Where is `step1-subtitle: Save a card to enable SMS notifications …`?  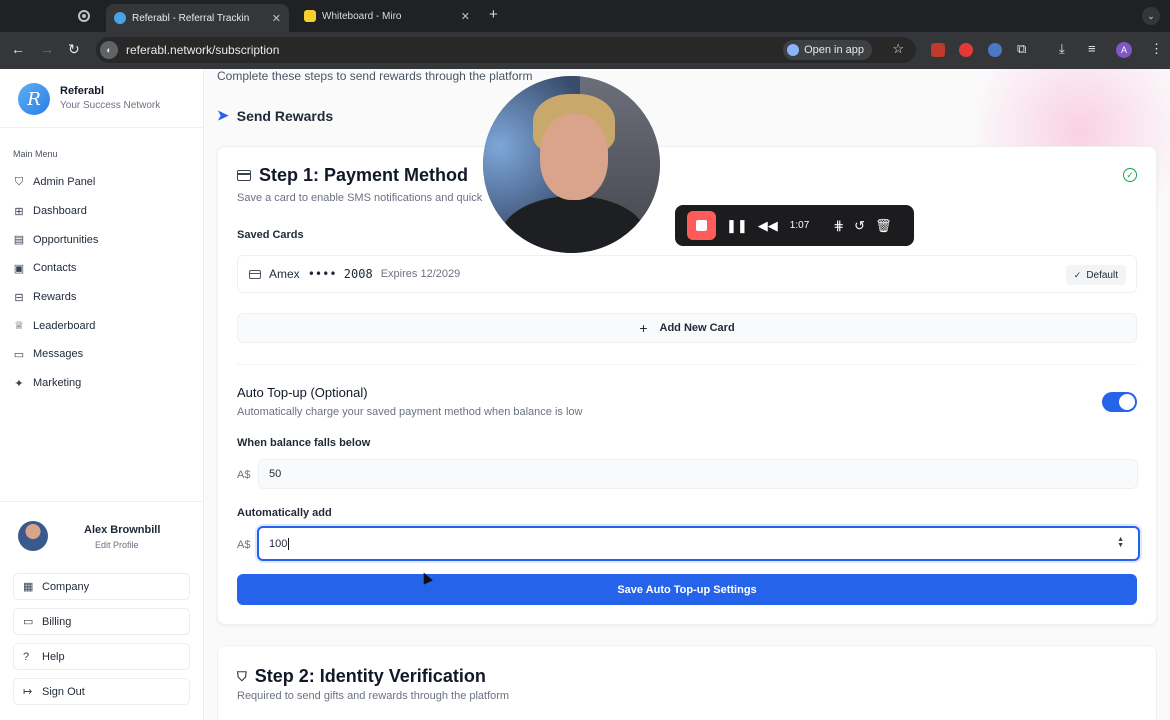
step1-subtitle: Save a card to enable SMS notifications … is located at coordinates (360, 198).